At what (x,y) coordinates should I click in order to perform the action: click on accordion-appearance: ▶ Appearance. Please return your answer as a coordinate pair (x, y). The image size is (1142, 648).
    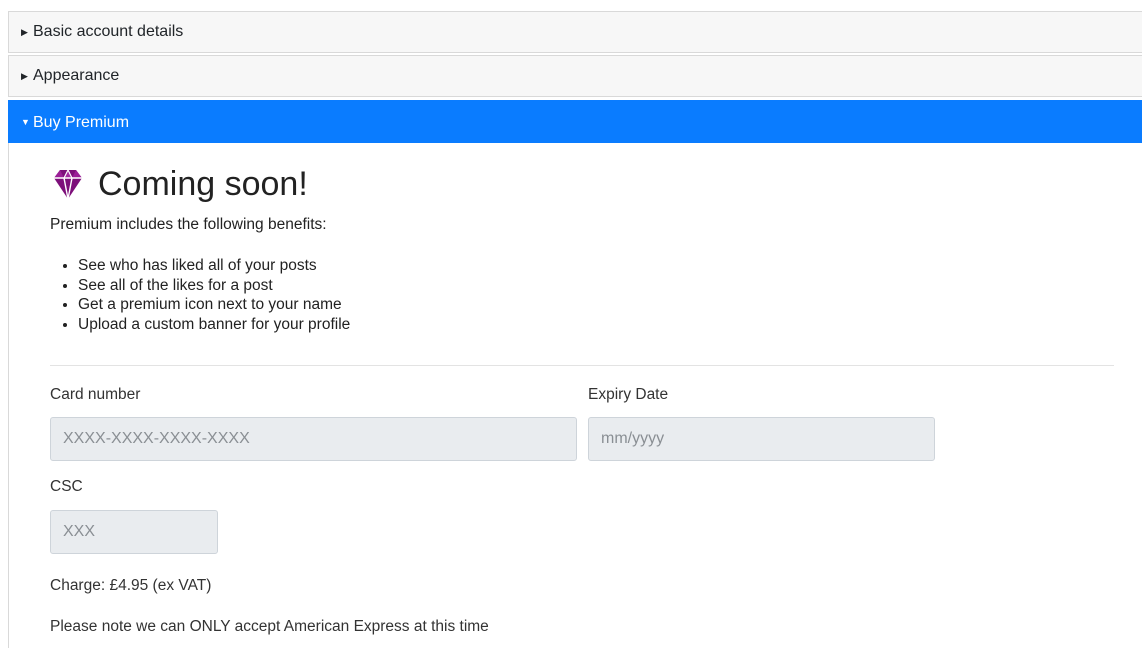
    Looking at the image, I should click on (575, 76).